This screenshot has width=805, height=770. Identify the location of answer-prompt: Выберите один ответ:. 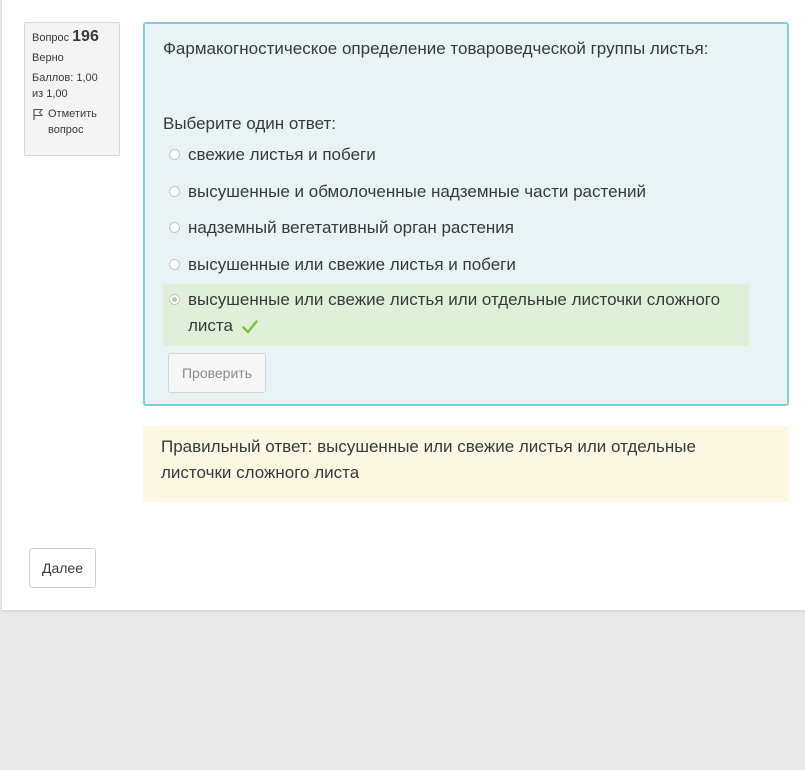
(249, 123).